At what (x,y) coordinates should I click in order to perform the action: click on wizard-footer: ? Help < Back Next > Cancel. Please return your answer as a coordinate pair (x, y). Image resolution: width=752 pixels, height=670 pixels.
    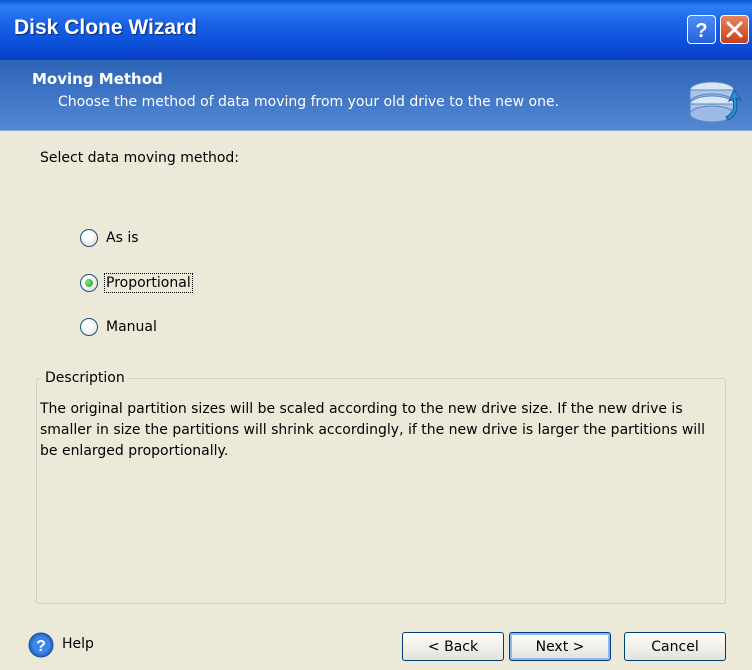
    Looking at the image, I should click on (376, 645).